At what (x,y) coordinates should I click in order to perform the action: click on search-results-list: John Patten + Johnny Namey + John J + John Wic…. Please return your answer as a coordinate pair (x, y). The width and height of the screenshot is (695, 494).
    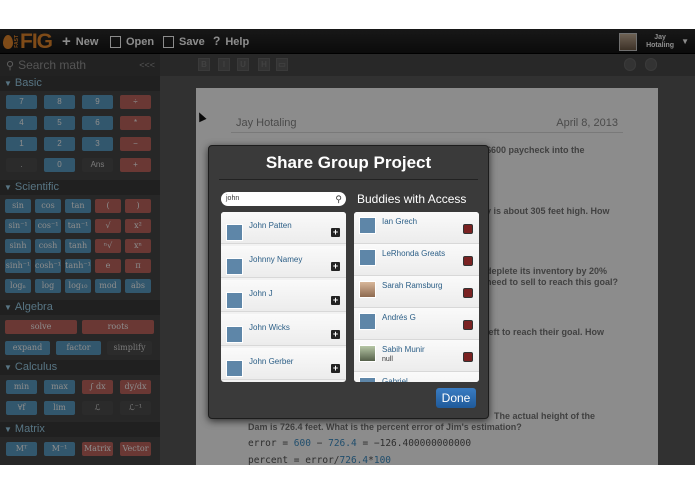
    Looking at the image, I should click on (283, 297).